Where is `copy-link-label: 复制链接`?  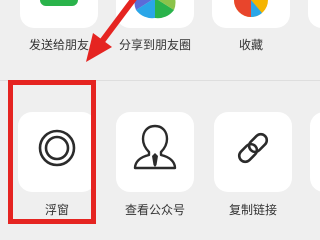
copy-link-label: 复制链接 is located at coordinates (252, 210).